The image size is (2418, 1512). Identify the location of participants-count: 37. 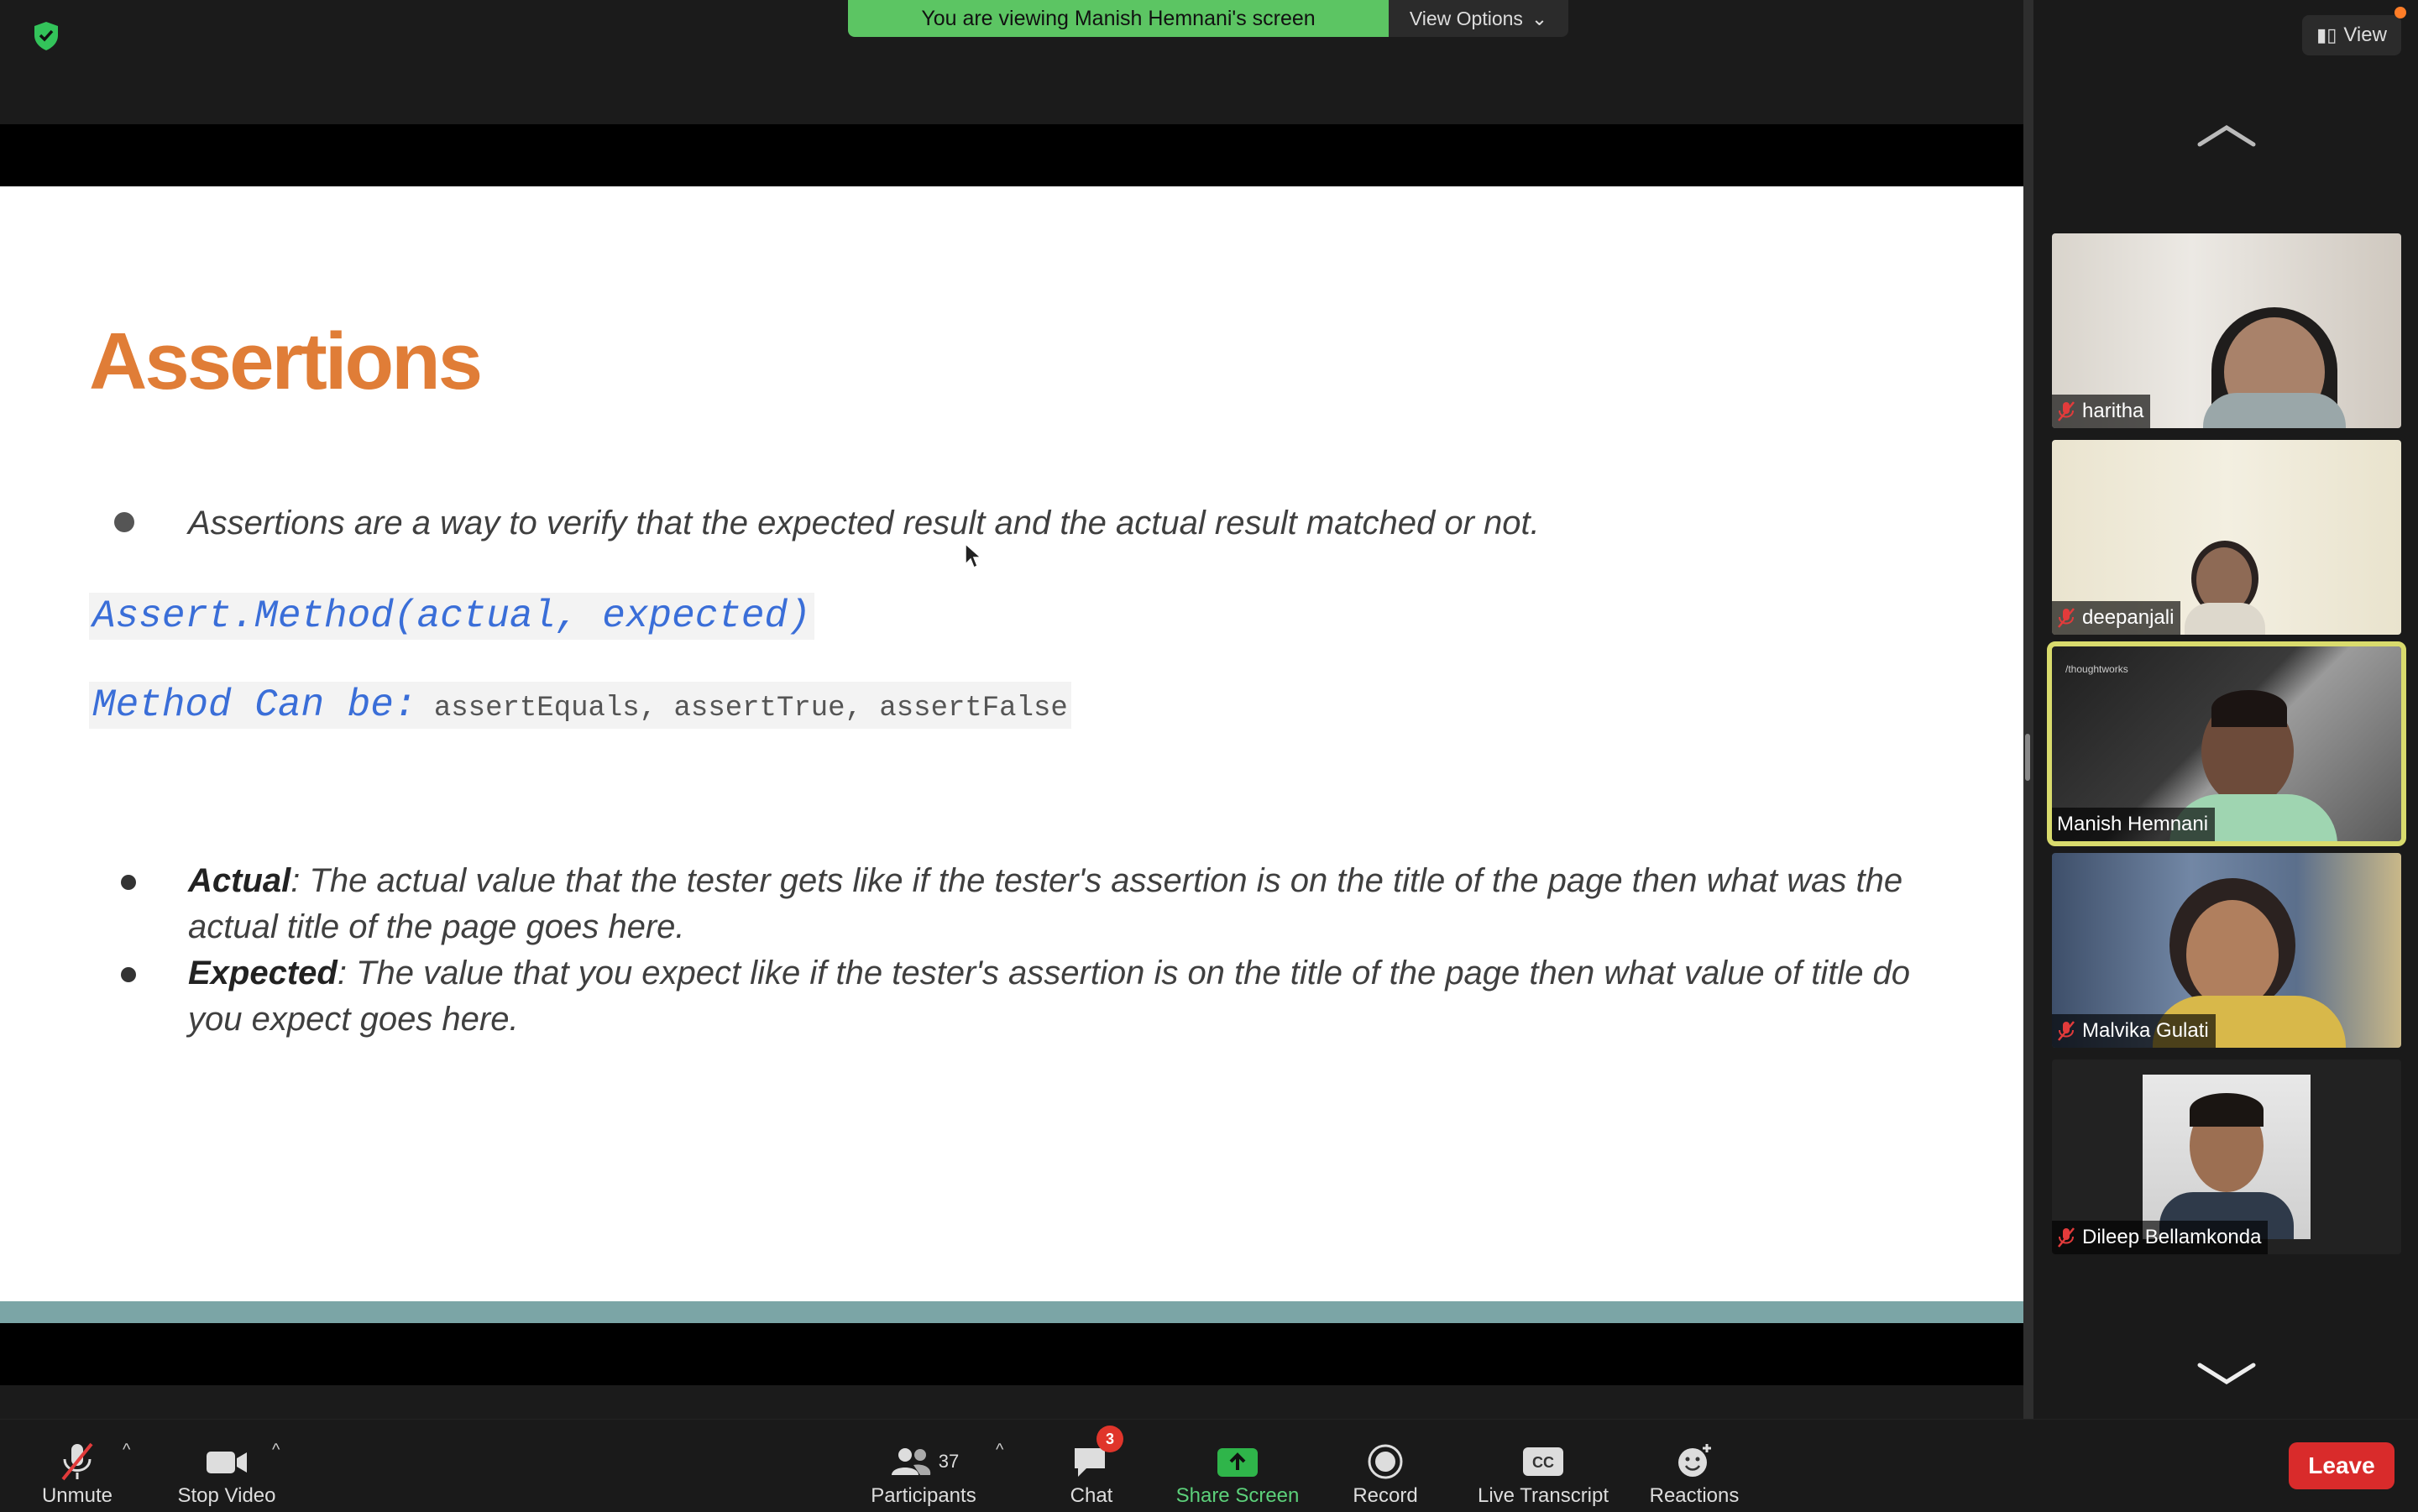
(949, 1461).